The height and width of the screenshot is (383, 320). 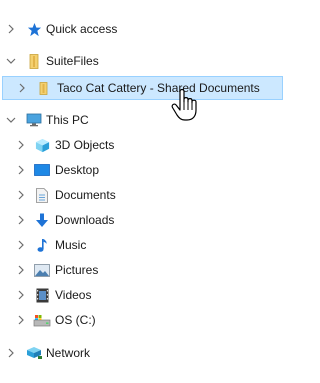 I want to click on tree-item-downloads: Downloads, so click(x=141, y=220).